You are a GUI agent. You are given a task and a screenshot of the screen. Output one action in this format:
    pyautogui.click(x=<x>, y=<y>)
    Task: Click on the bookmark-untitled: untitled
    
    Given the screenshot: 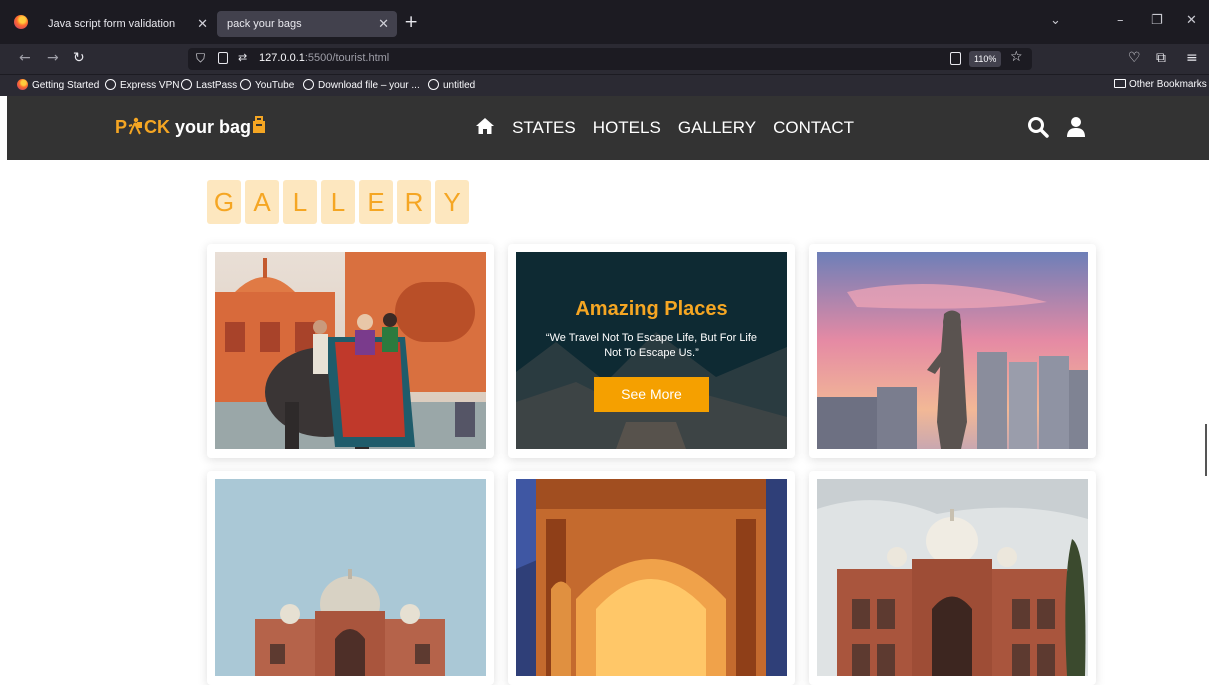 What is the action you would take?
    pyautogui.click(x=451, y=85)
    